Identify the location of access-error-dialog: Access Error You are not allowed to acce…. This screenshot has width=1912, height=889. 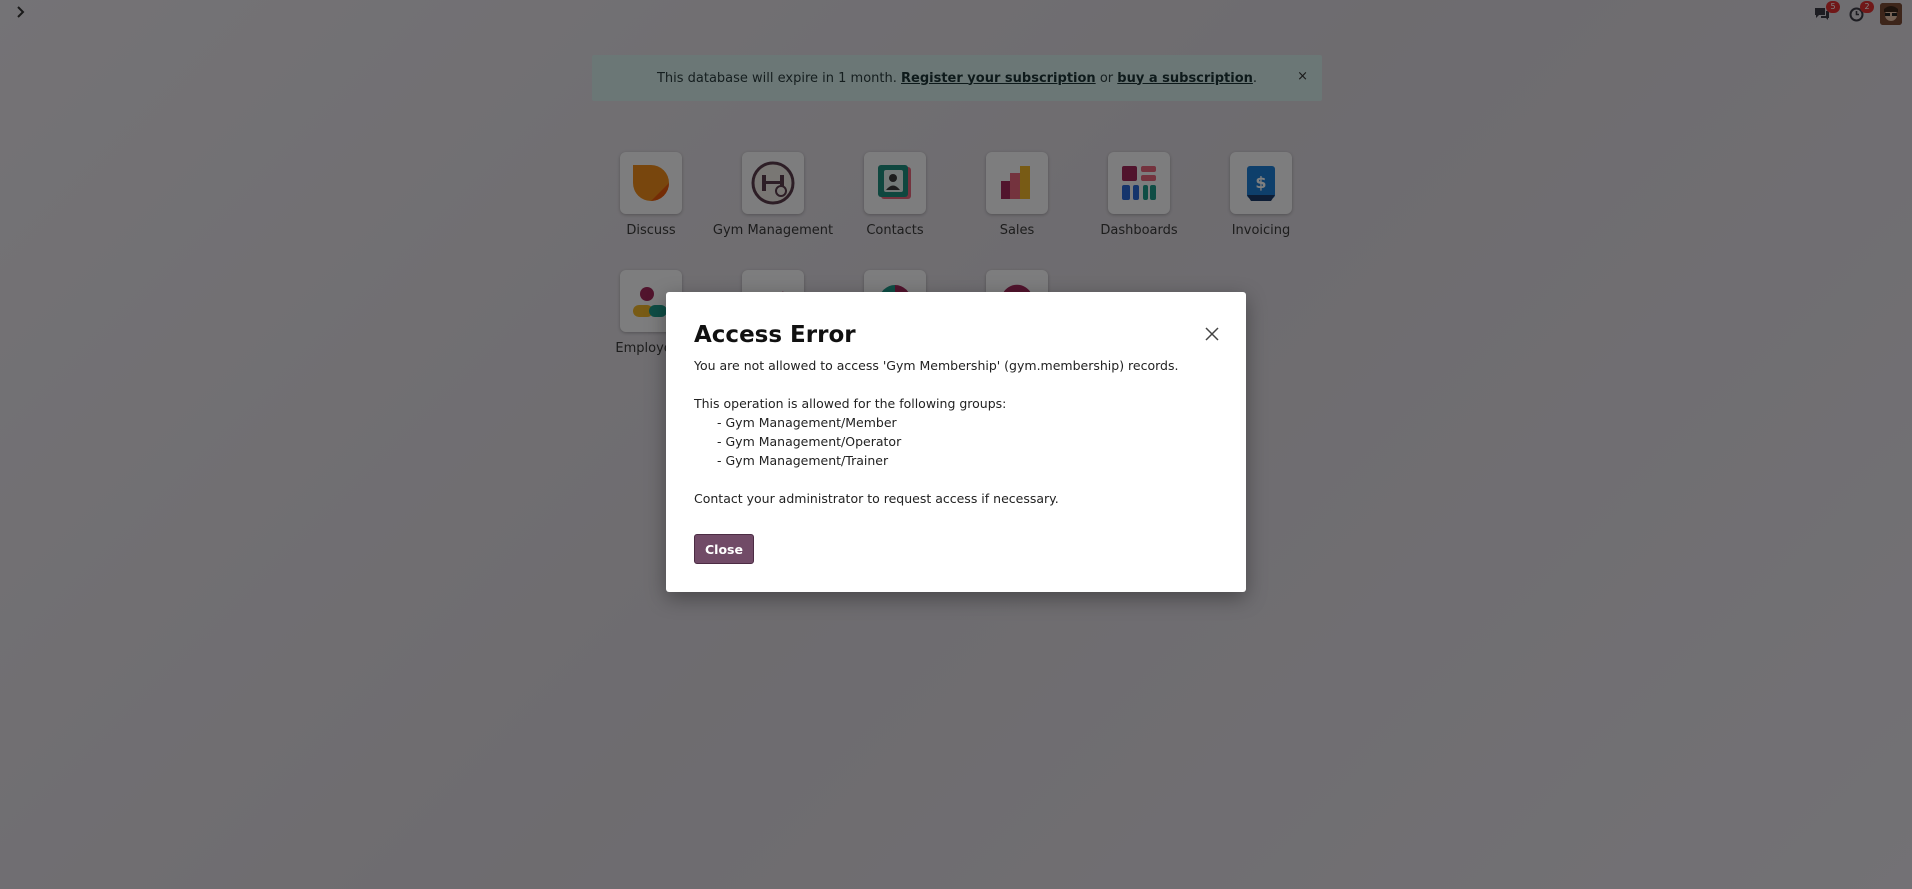
(956, 442).